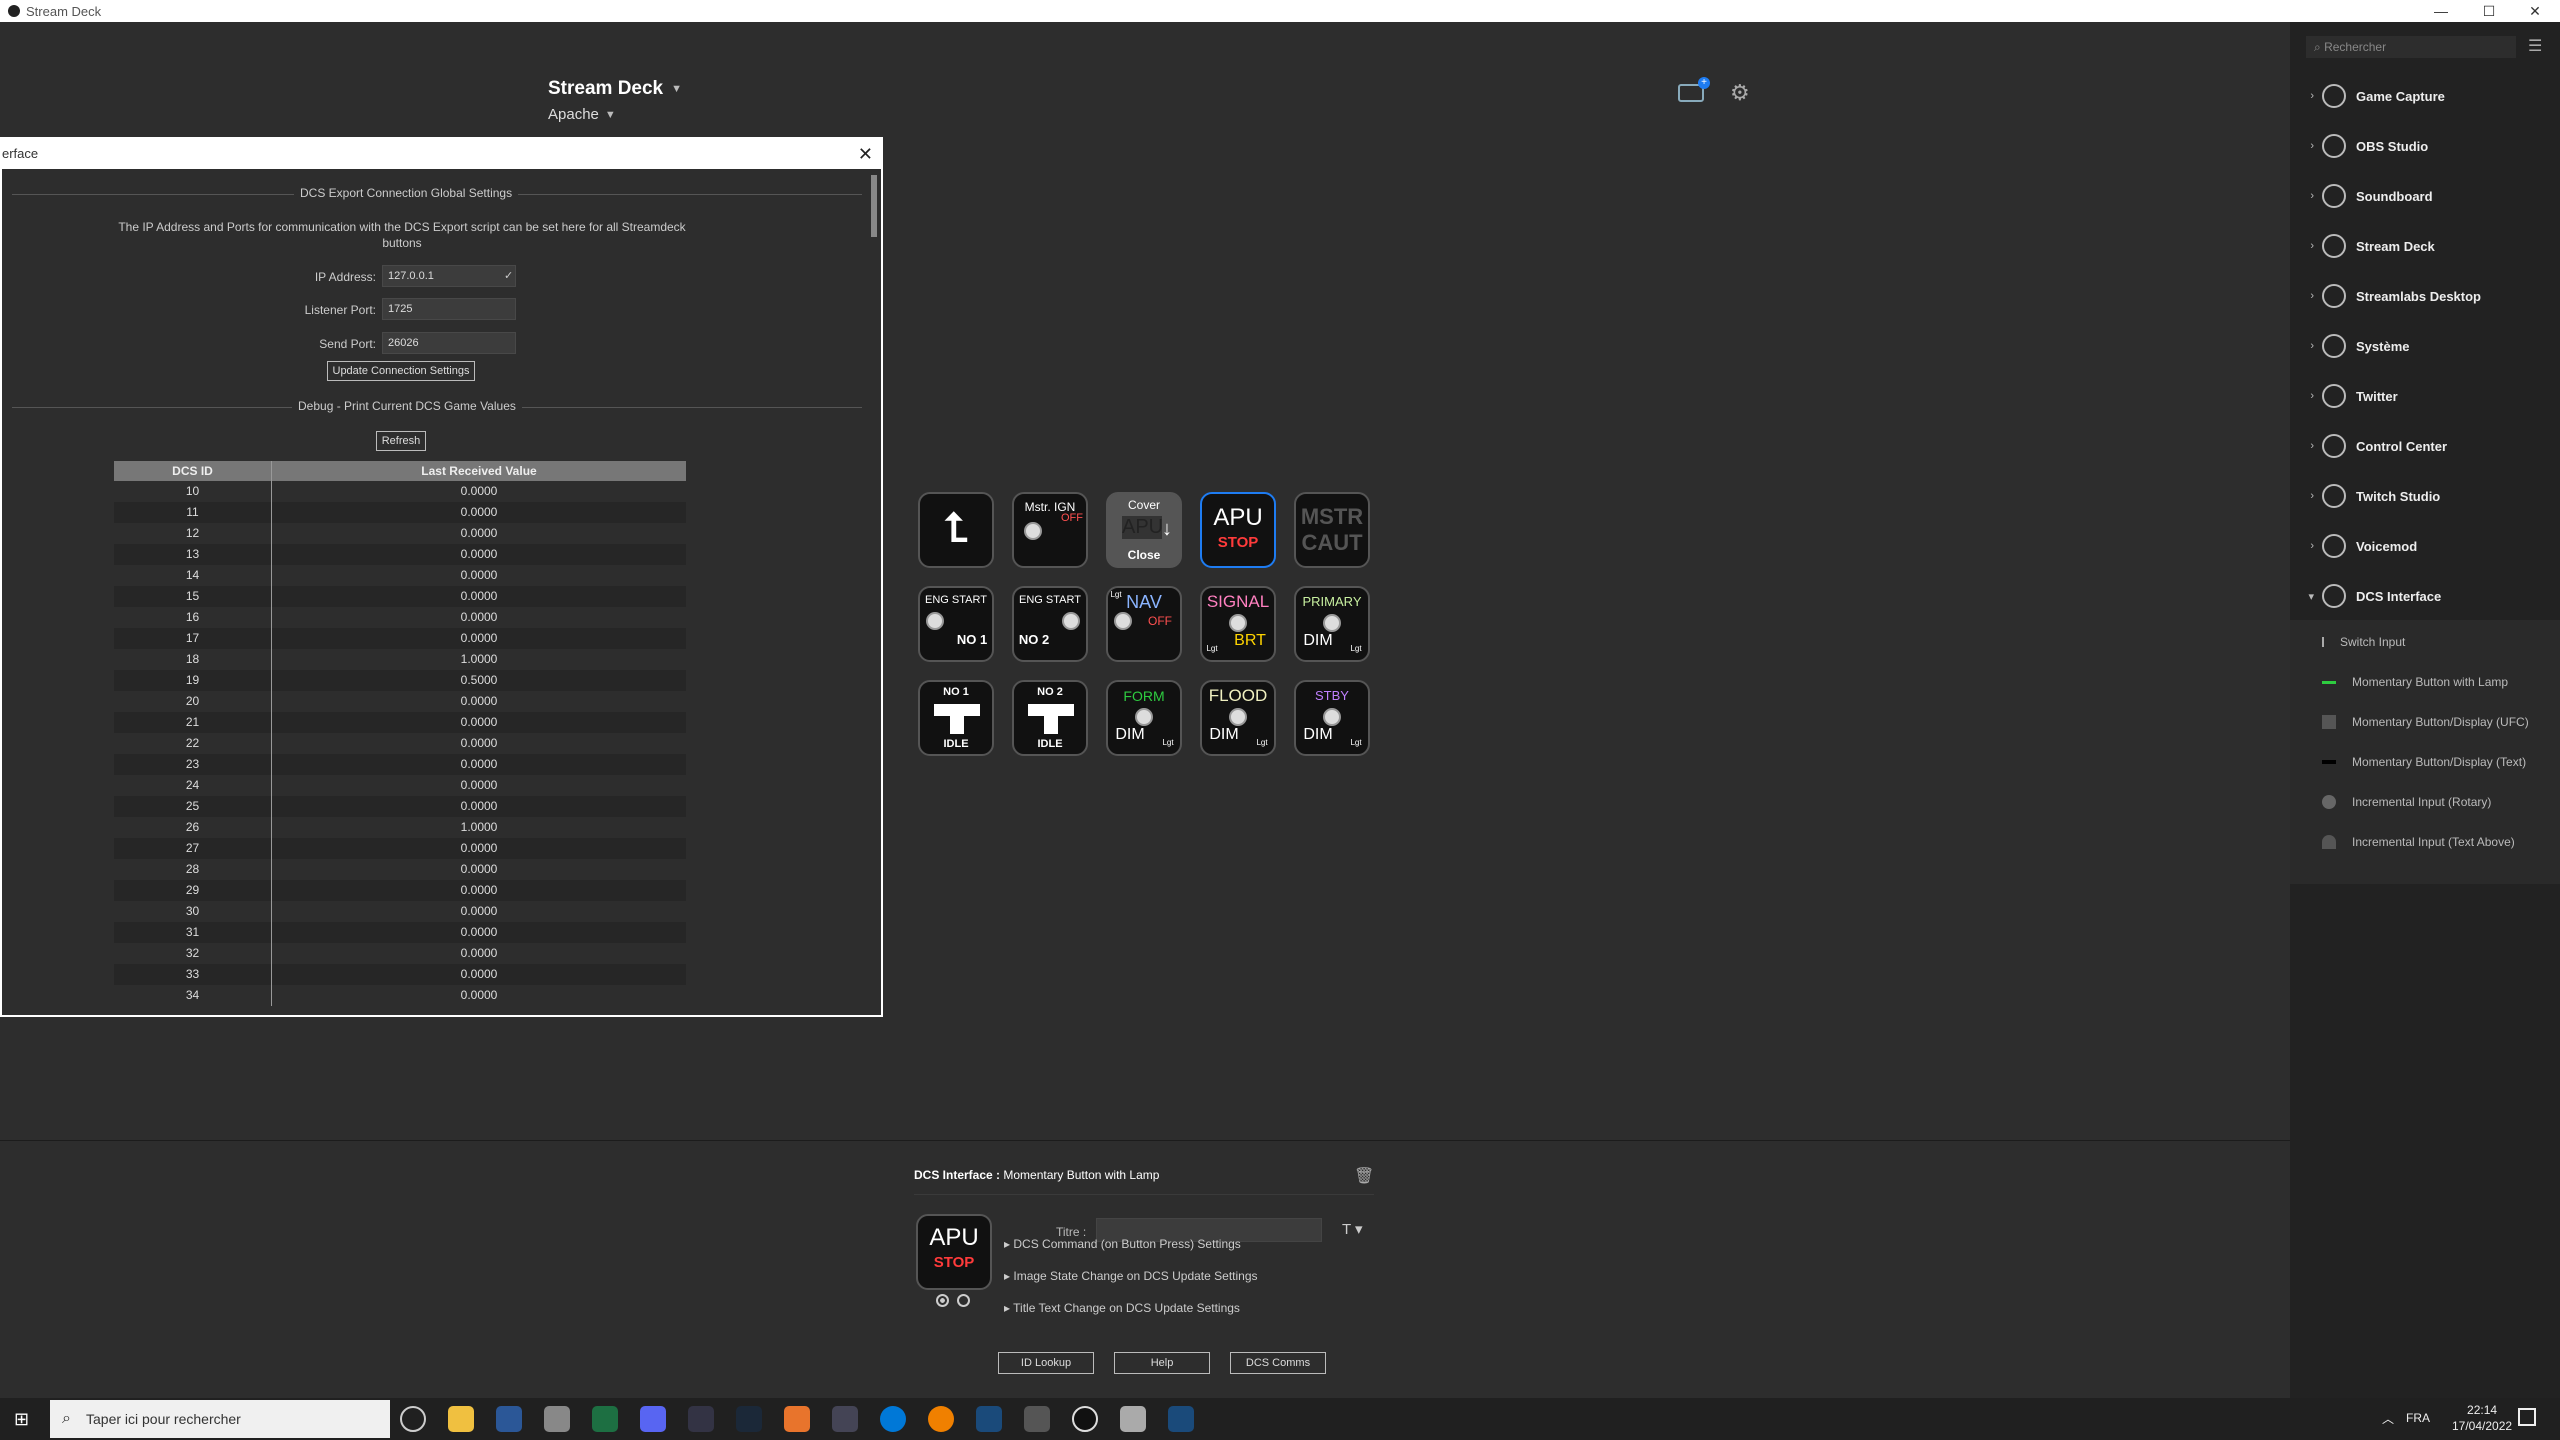 The image size is (2560, 1440). What do you see at coordinates (2425, 802) in the screenshot?
I see `action-incremental-input-rotary-: Incremental Input (Rotary)` at bounding box center [2425, 802].